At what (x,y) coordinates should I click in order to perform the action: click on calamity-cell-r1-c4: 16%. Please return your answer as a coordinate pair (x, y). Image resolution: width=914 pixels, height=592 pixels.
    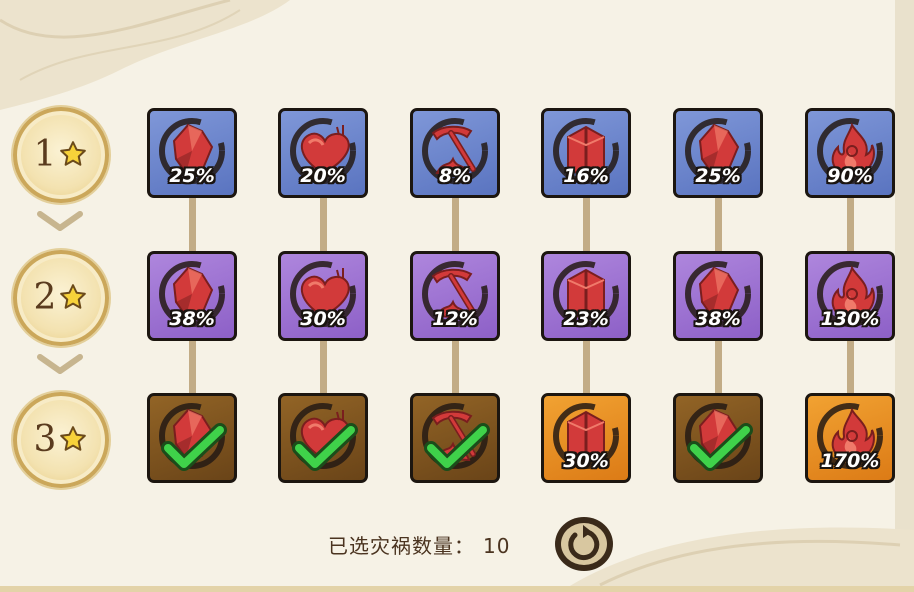
    Looking at the image, I should click on (586, 153).